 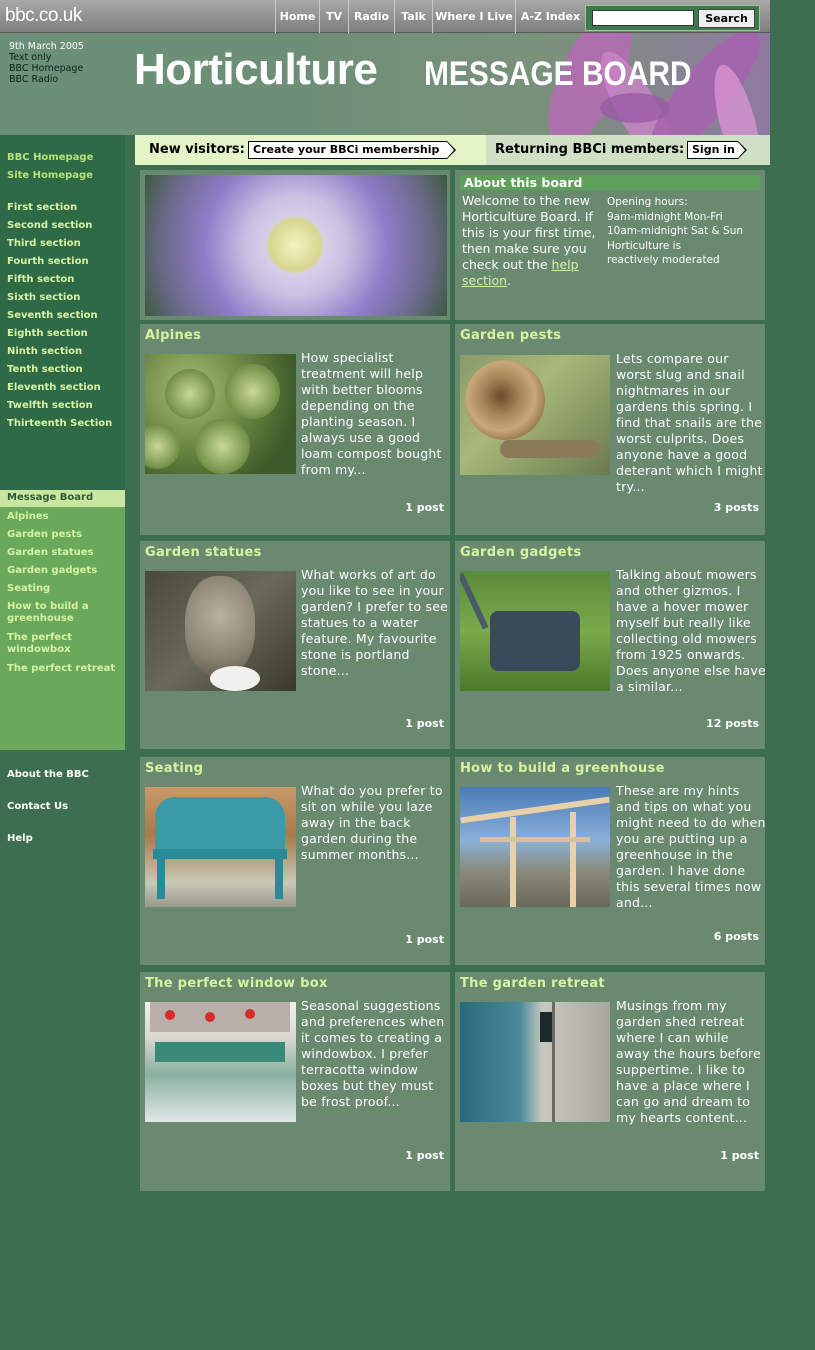 I want to click on board-title: Garden gadgets, so click(x=520, y=552).